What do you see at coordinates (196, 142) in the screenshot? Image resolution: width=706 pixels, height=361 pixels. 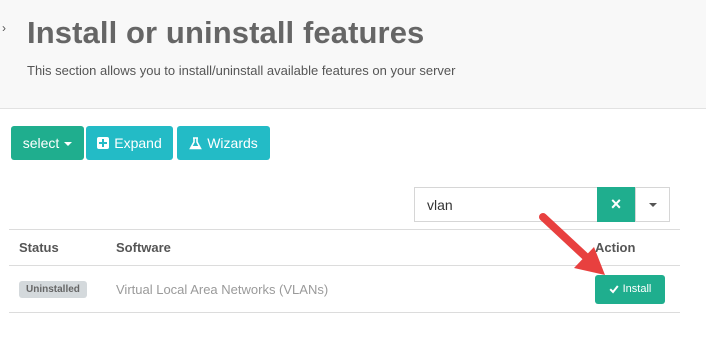 I see `flask-icon` at bounding box center [196, 142].